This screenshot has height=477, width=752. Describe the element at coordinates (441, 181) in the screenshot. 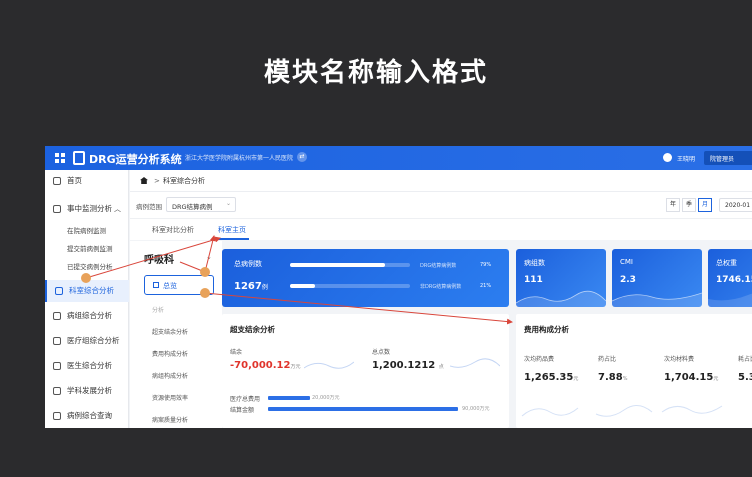

I see `breadcrumb: > 科室综合分析` at that location.